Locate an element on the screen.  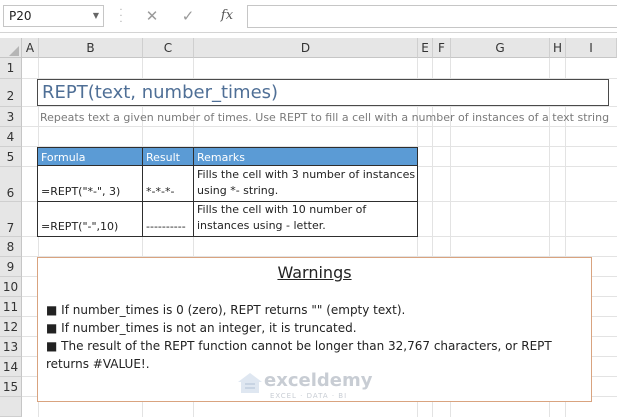
drag-handle-icon: · · · is located at coordinates (121, 17).